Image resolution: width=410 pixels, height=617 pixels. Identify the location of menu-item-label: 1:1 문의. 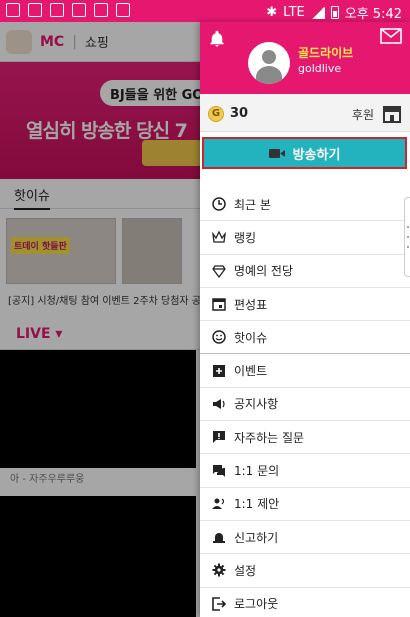
(257, 471).